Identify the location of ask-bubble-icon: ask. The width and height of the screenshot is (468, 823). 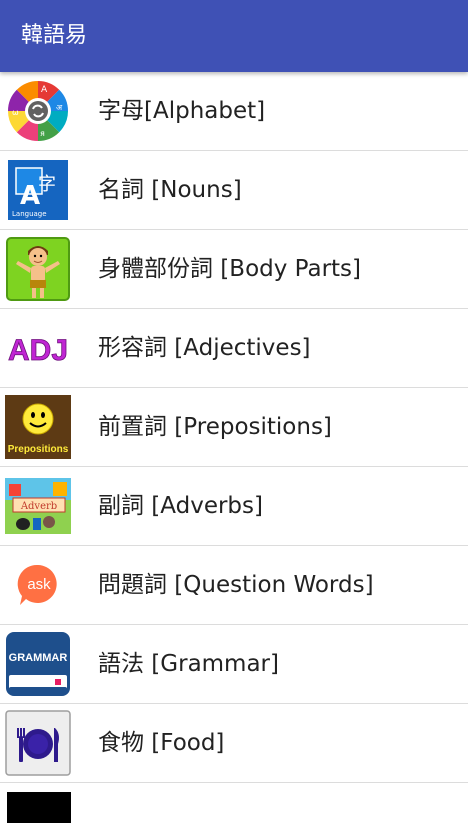
(38, 585).